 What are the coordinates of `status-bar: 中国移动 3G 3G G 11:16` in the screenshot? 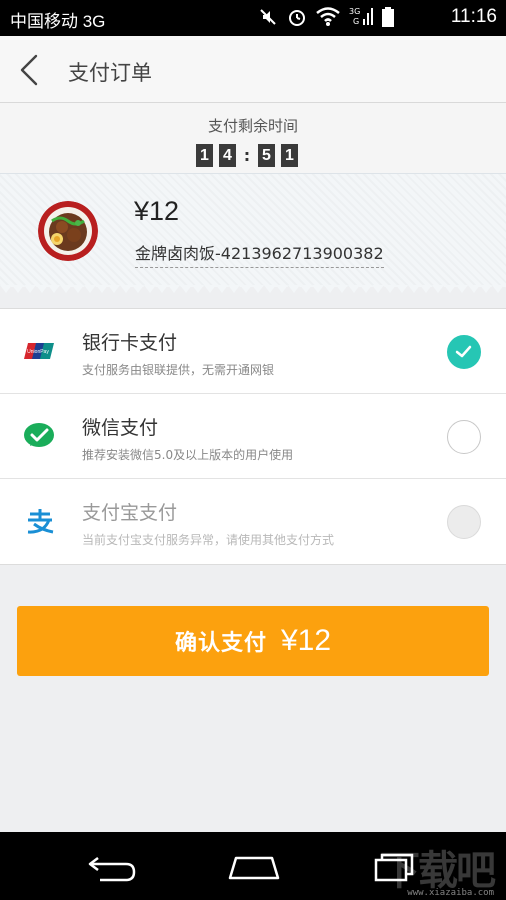 It's located at (253, 18).